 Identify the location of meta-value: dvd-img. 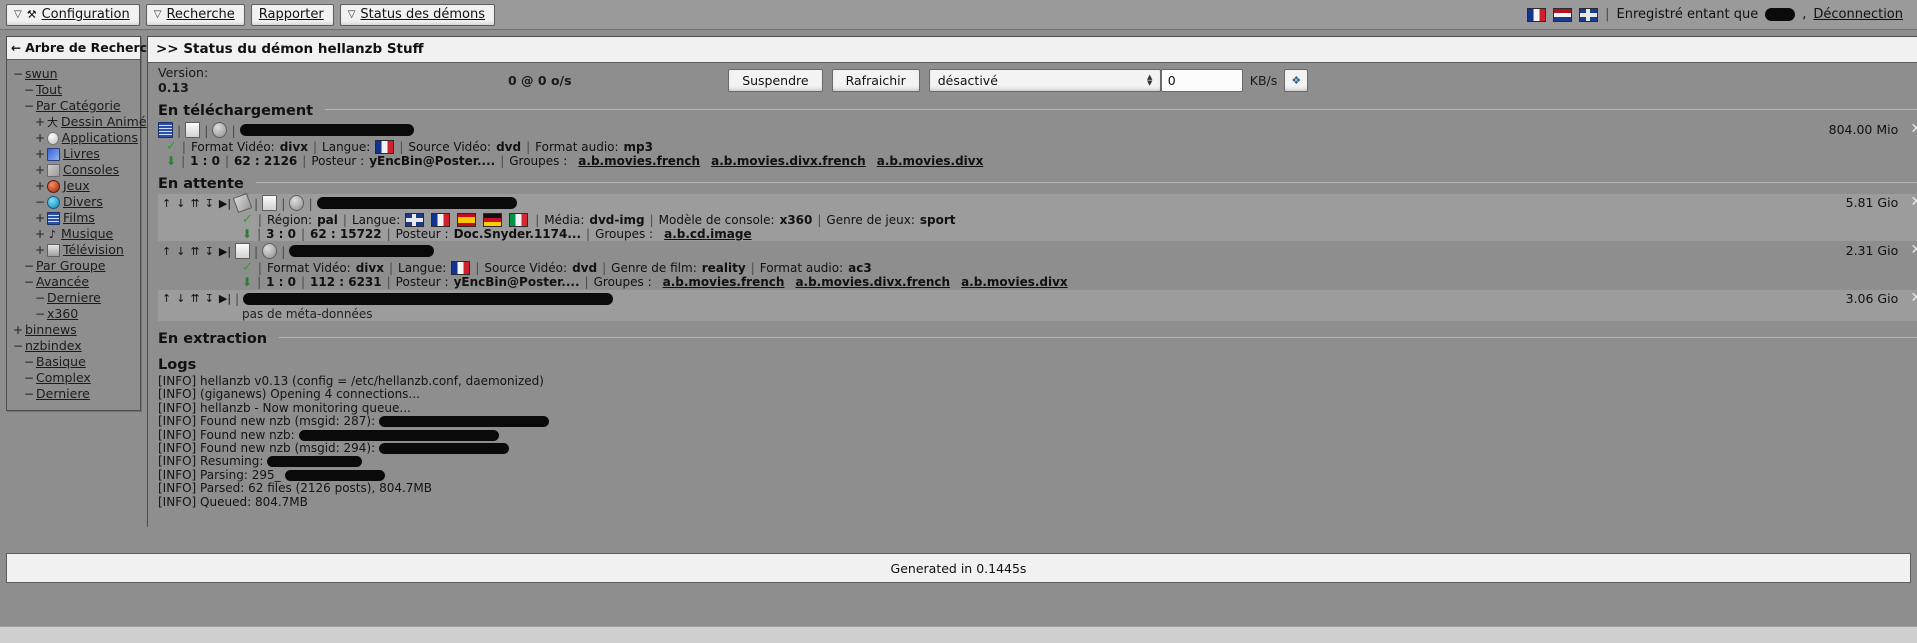
(617, 219).